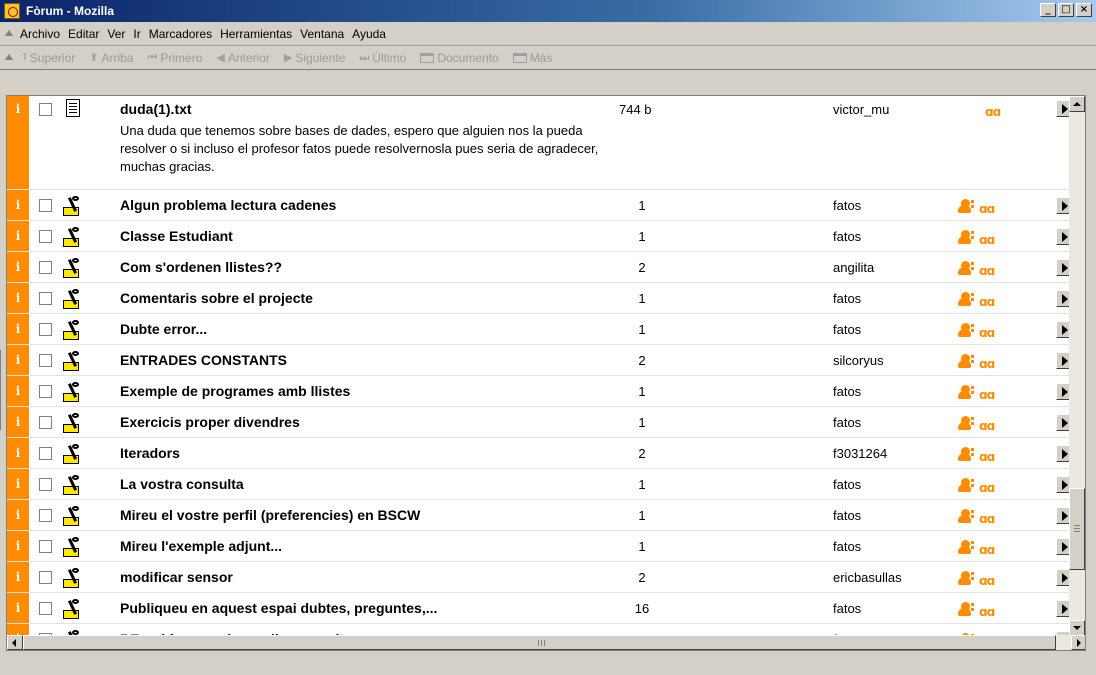 This screenshot has width=1096, height=675. What do you see at coordinates (180, 34) in the screenshot?
I see `menu-marcadores: Marcadores` at bounding box center [180, 34].